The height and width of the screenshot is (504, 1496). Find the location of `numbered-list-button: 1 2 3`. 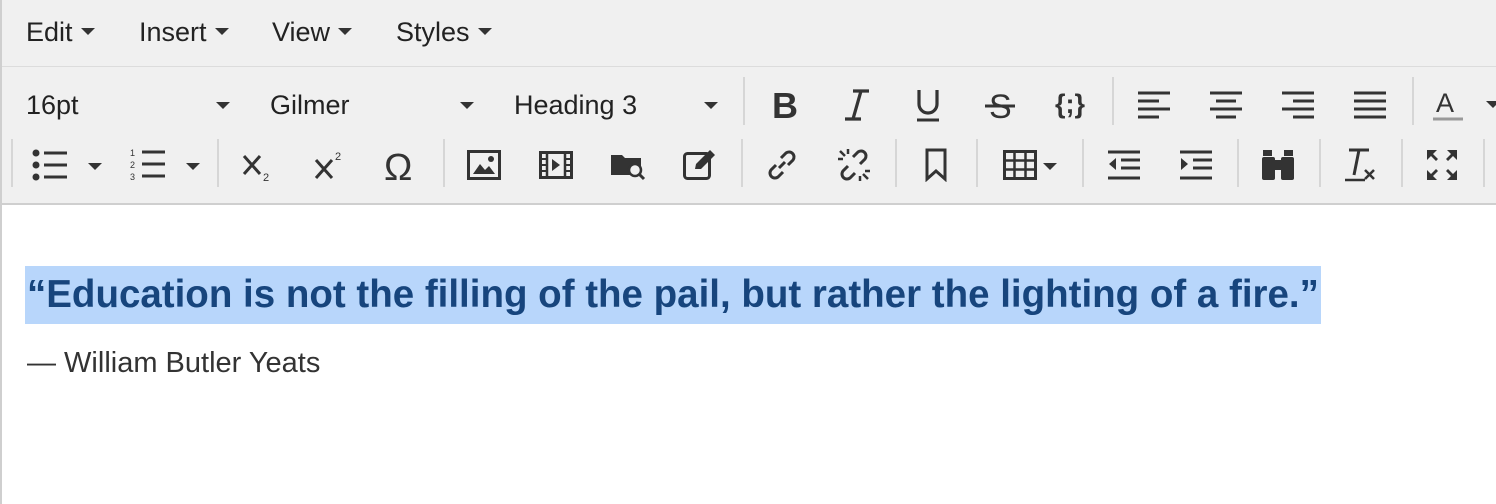

numbered-list-button: 1 2 3 is located at coordinates (148, 165).